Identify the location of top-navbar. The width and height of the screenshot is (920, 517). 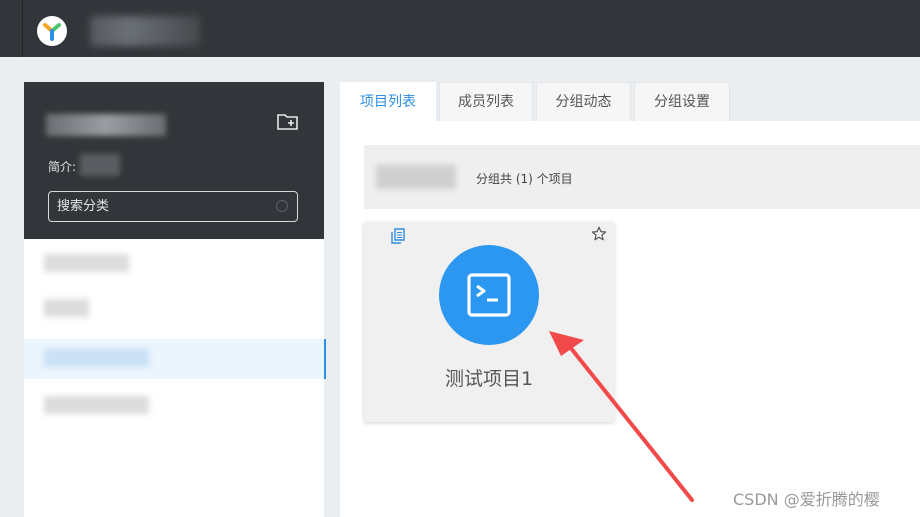
(460, 28).